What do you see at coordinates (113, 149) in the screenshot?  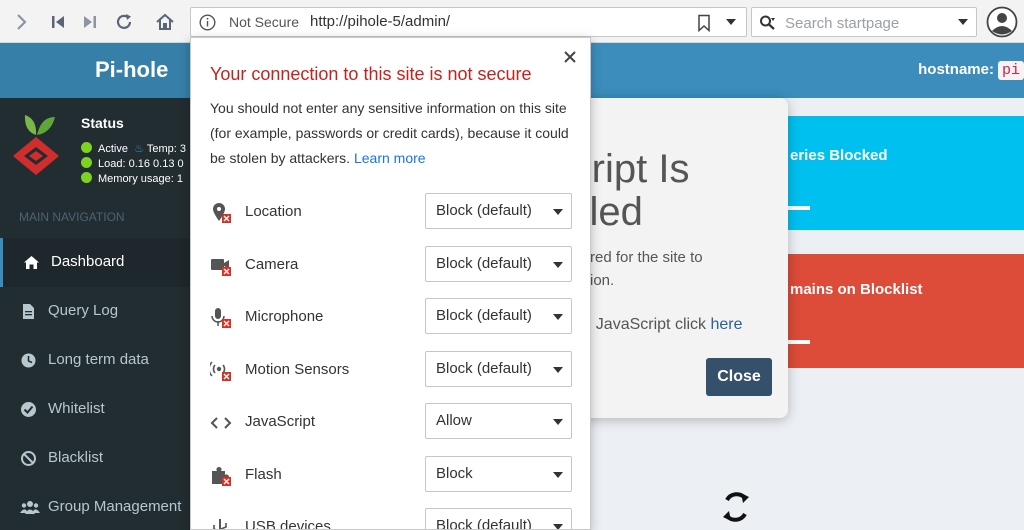 I see `status-active-text: Active` at bounding box center [113, 149].